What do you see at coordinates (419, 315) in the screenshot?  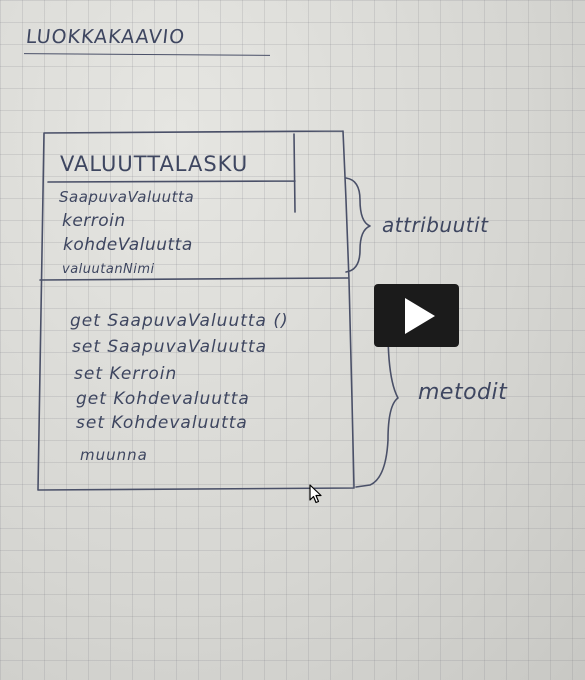 I see `play-icon` at bounding box center [419, 315].